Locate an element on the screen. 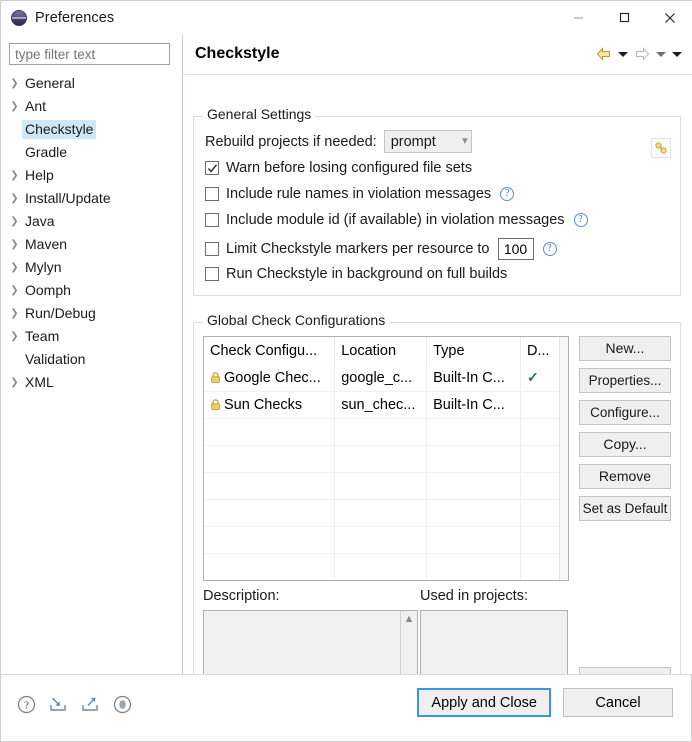 The height and width of the screenshot is (742, 692). cancel-button: Cancel is located at coordinates (618, 702).